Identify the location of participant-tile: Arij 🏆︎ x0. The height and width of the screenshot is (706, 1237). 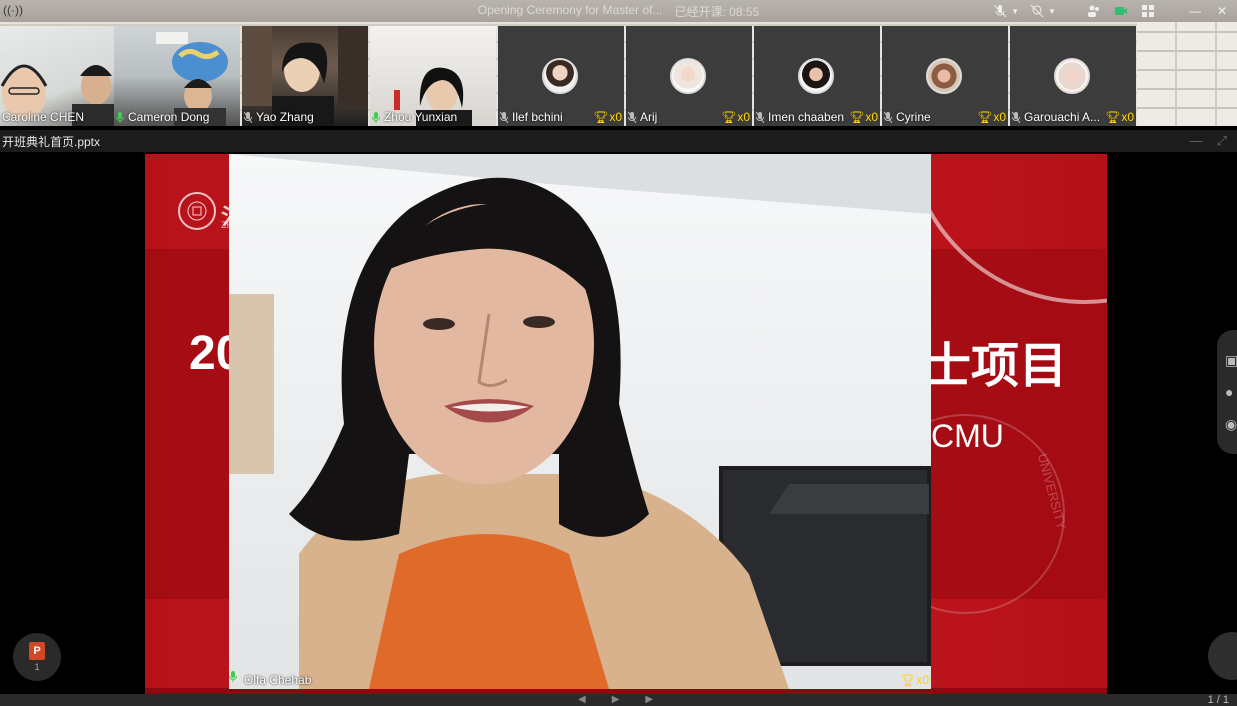
(689, 76).